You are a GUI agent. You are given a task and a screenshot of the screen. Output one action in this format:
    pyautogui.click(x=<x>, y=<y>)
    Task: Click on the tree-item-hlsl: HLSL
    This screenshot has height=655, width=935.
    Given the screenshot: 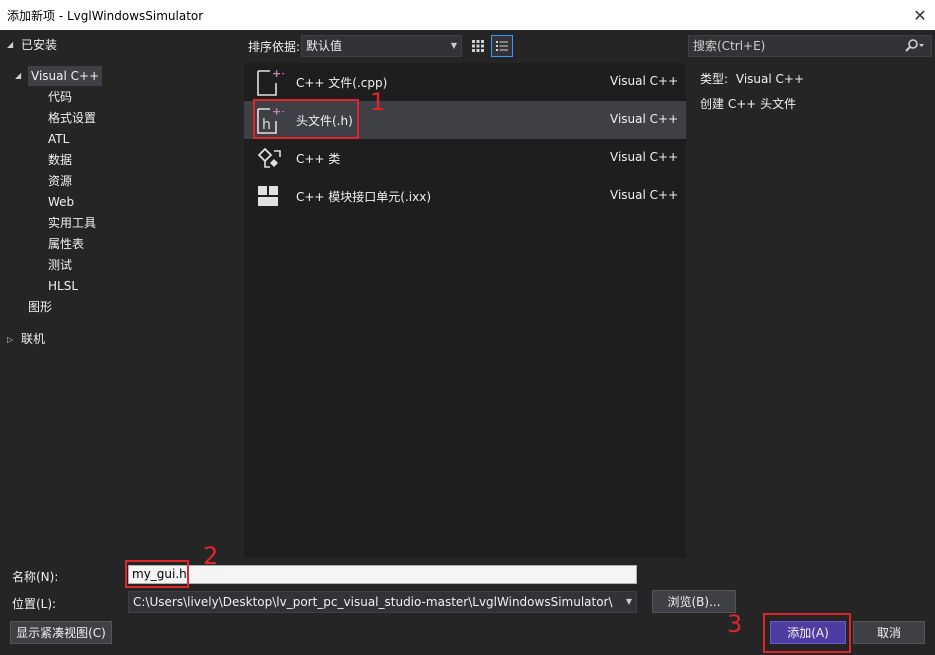 What is the action you would take?
    pyautogui.click(x=63, y=286)
    